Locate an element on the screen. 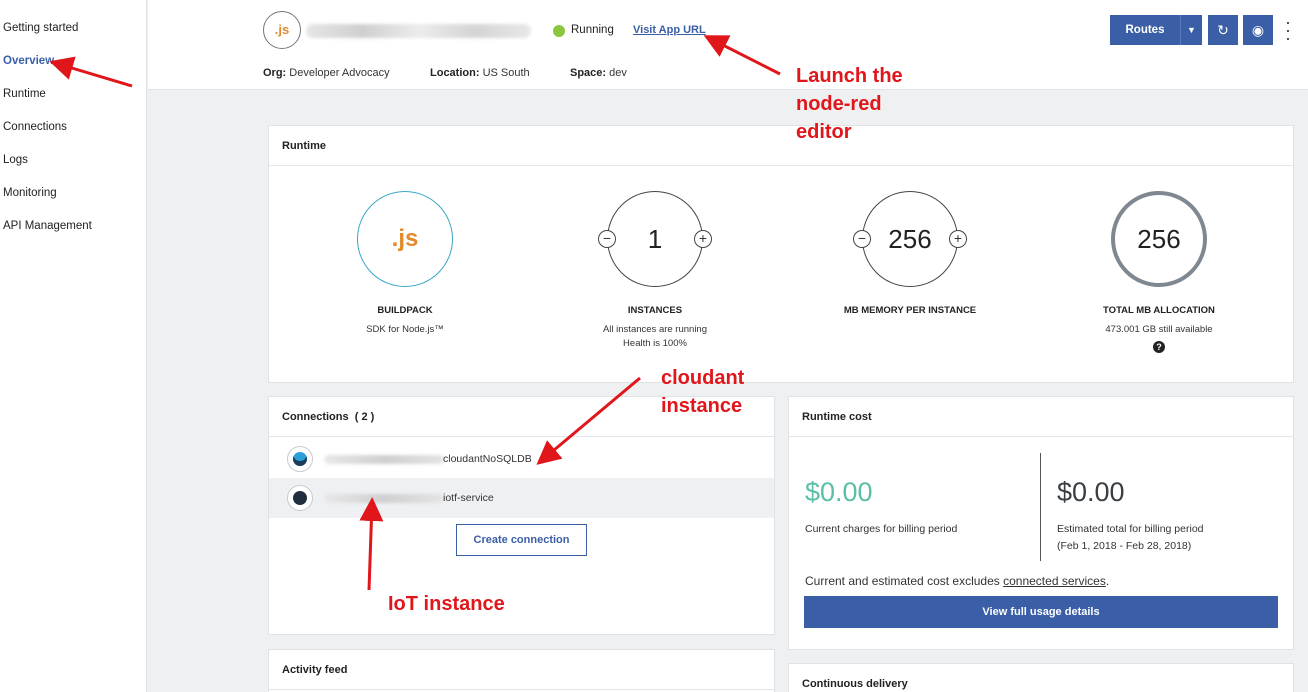  stop-button: ◉ is located at coordinates (1258, 30).